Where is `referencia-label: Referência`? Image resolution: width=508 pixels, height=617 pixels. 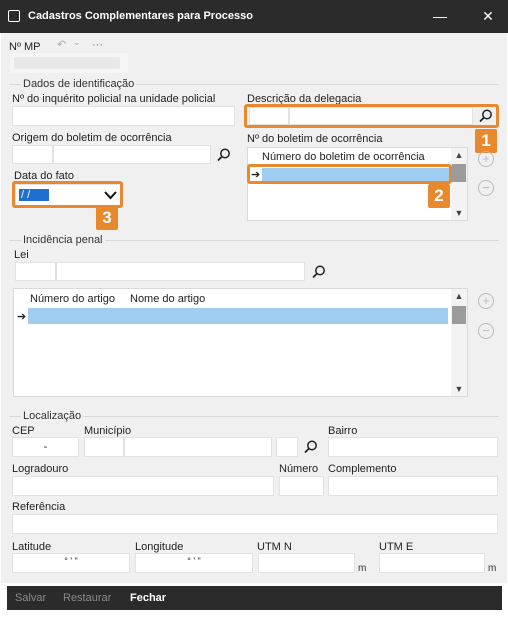
referencia-label: Referência is located at coordinates (39, 507).